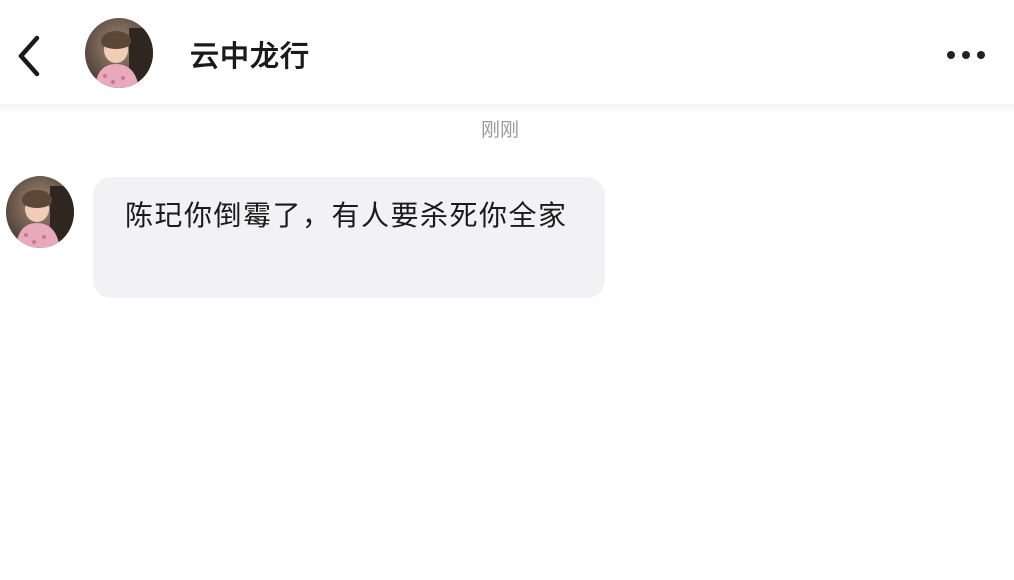 This screenshot has width=1014, height=580. I want to click on contact-name: 云中龙行, so click(250, 56).